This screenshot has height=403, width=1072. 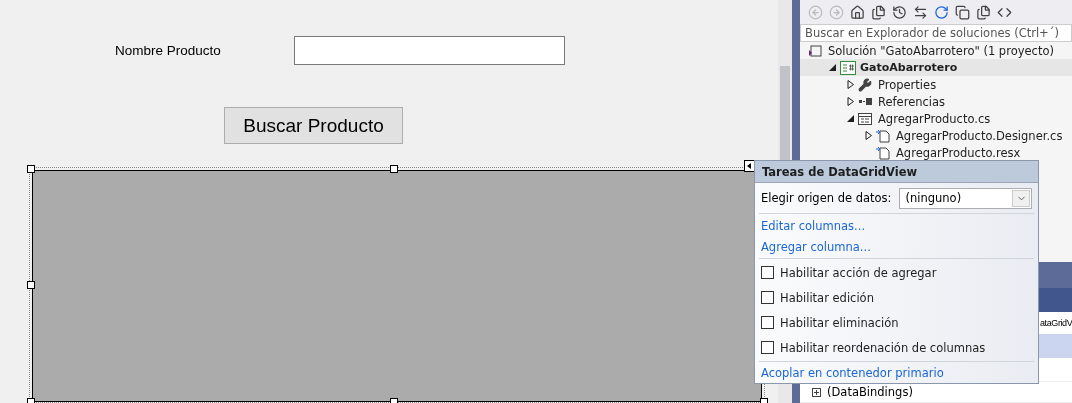 I want to click on panel-title: Tareas de DataGridView, so click(x=896, y=172).